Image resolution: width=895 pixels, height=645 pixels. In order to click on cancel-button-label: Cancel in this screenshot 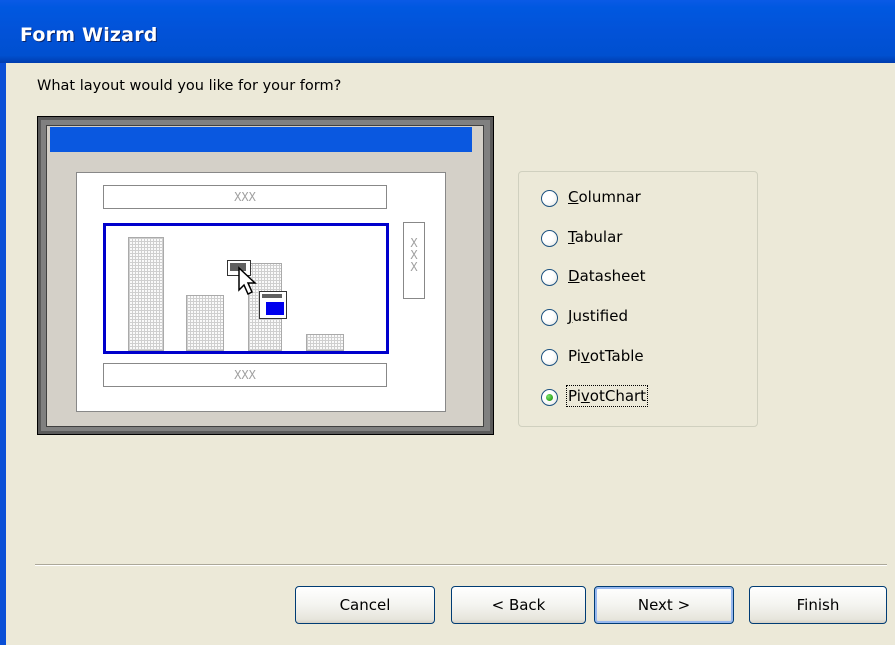, I will do `click(365, 605)`.